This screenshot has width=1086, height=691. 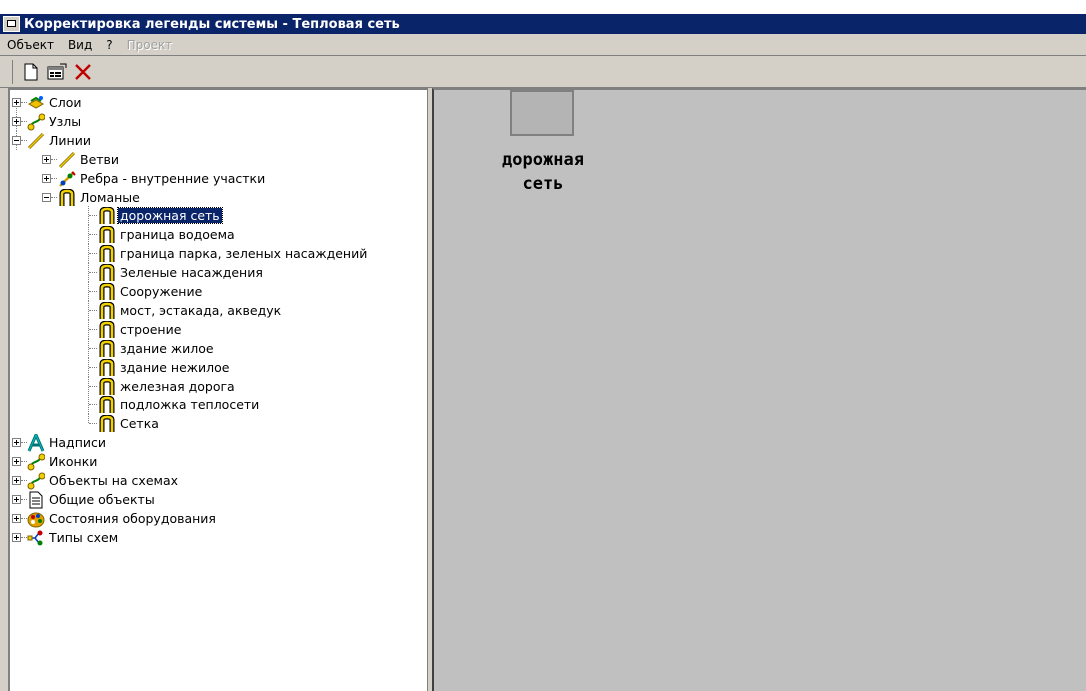 What do you see at coordinates (210, 291) in the screenshot?
I see `tree-node: Сооружение` at bounding box center [210, 291].